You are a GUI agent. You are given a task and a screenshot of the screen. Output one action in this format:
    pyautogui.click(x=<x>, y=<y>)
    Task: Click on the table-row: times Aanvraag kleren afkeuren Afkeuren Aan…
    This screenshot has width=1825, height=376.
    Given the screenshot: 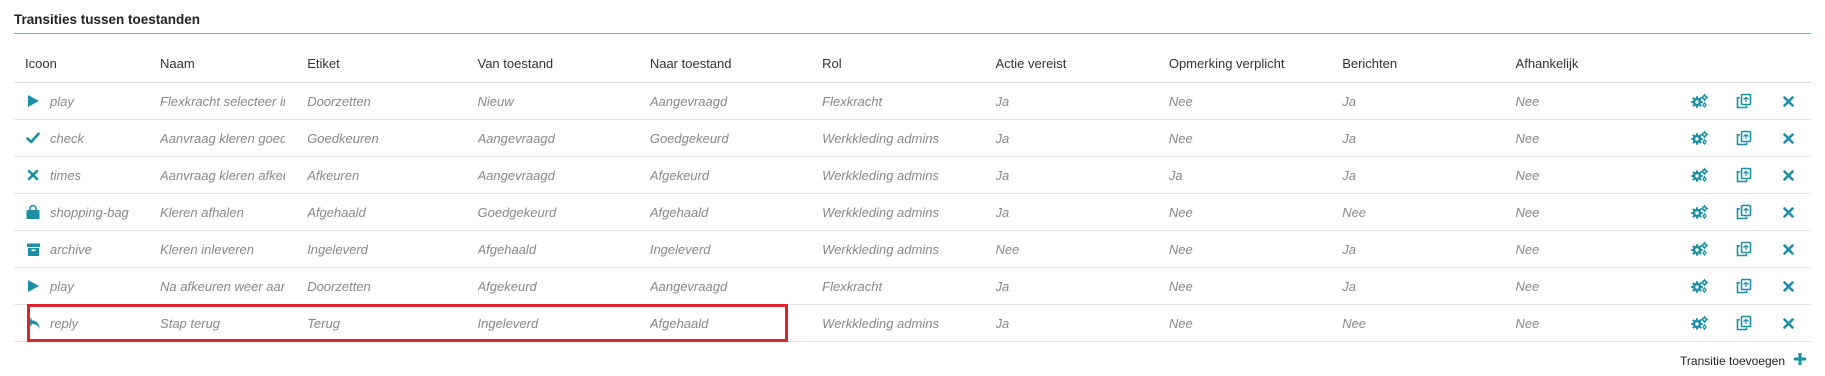 What is the action you would take?
    pyautogui.click(x=912, y=175)
    